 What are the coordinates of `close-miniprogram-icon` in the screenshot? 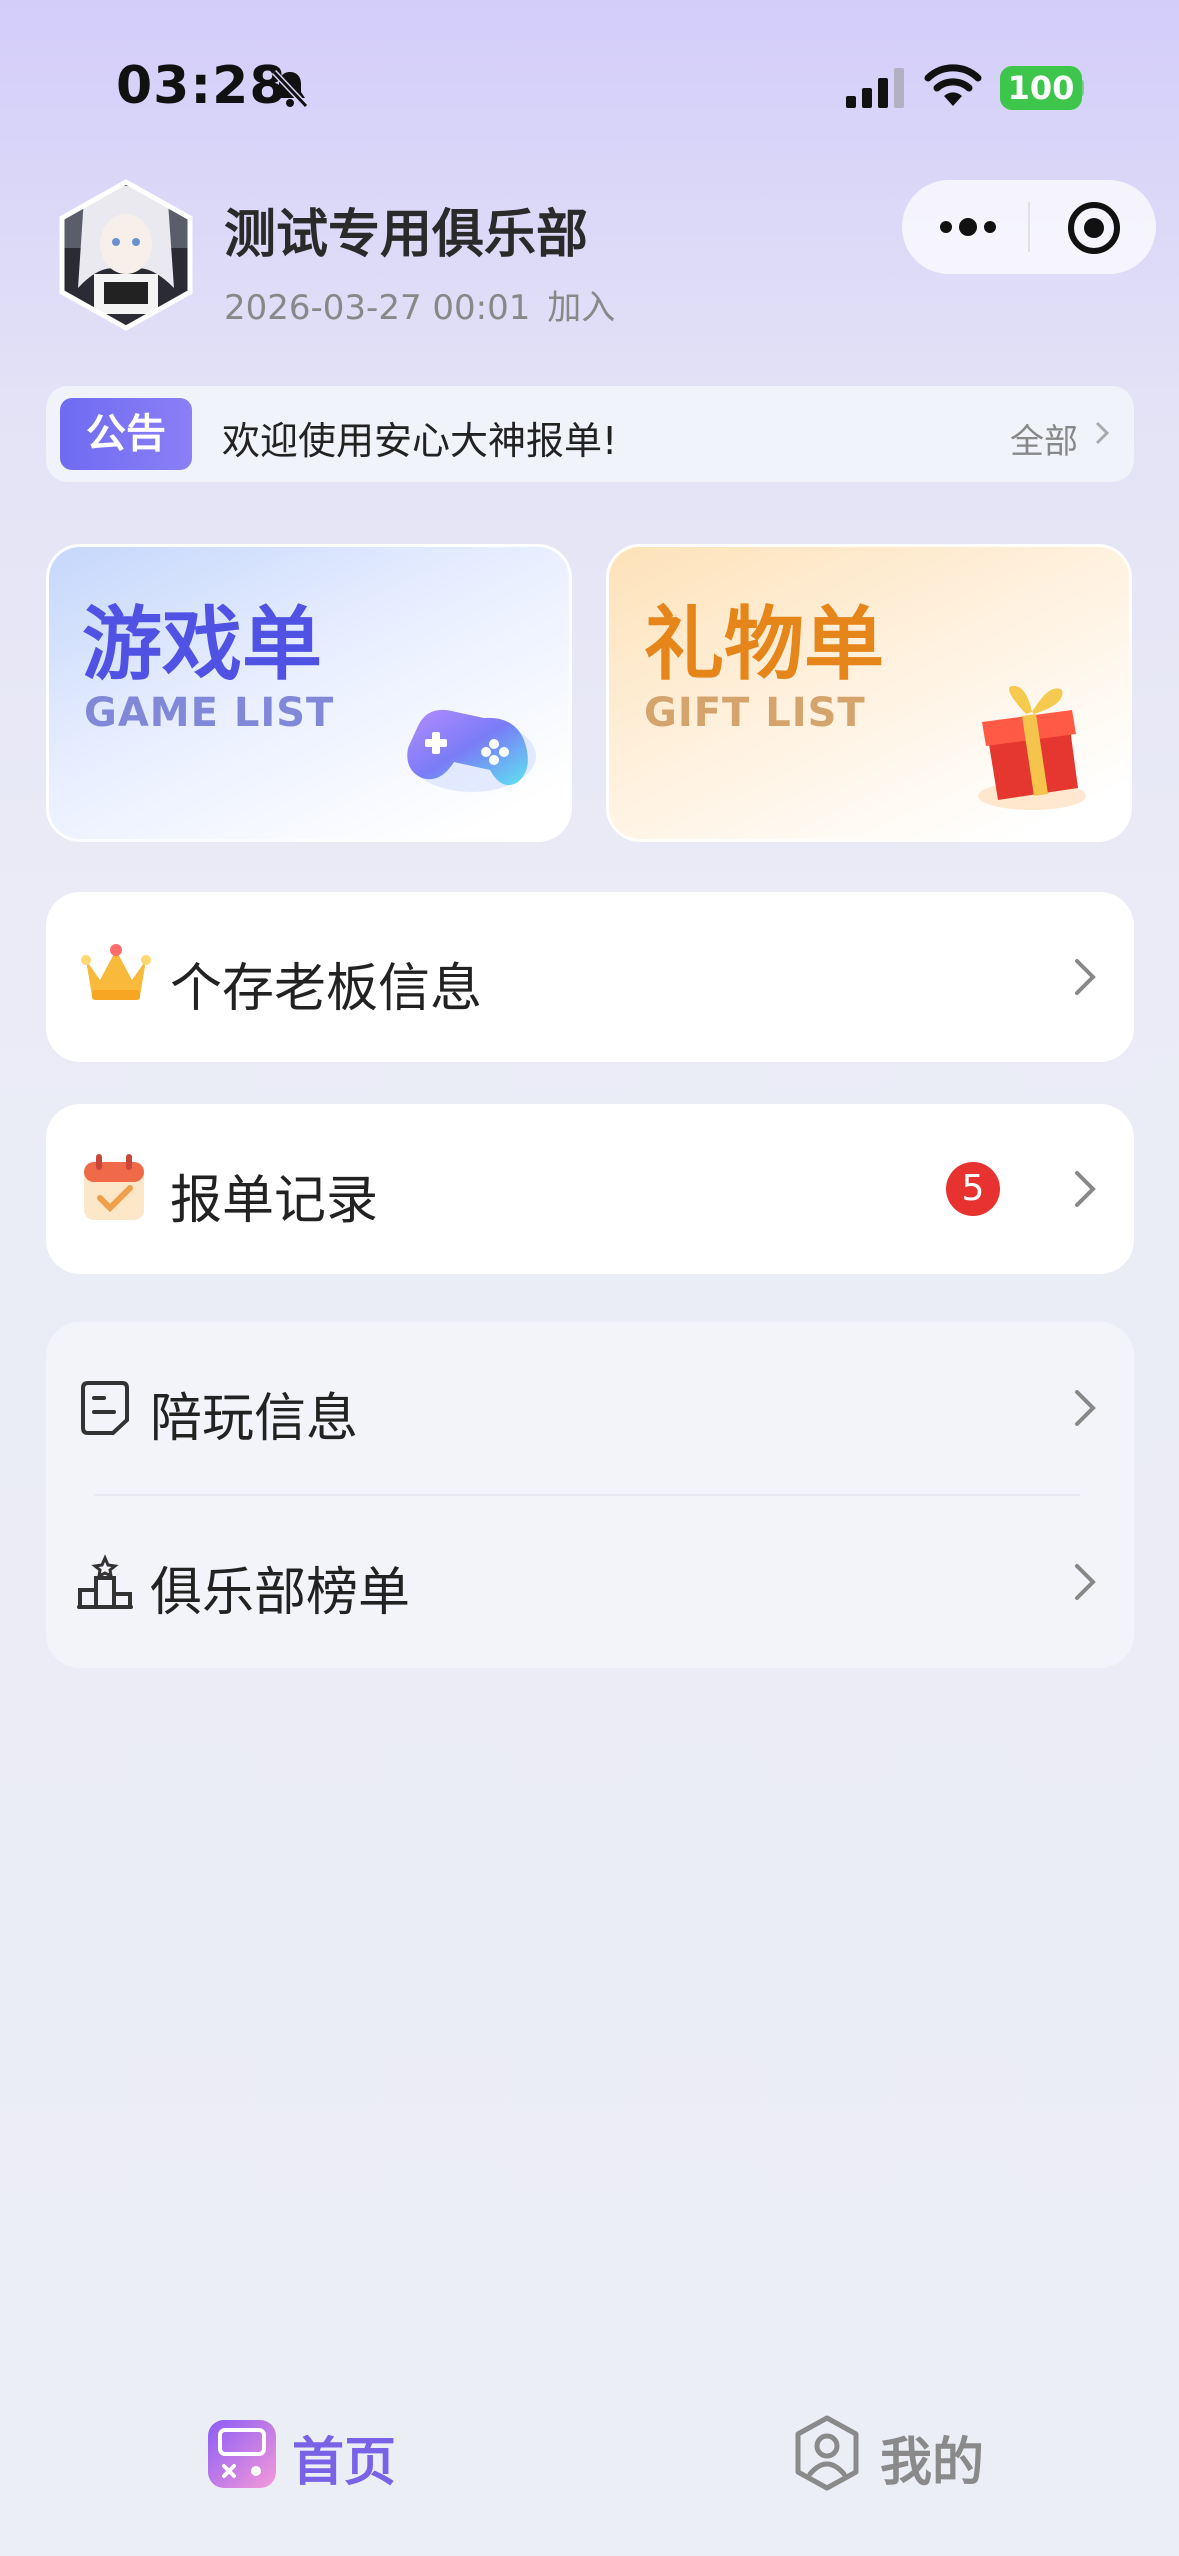 It's located at (1094, 228).